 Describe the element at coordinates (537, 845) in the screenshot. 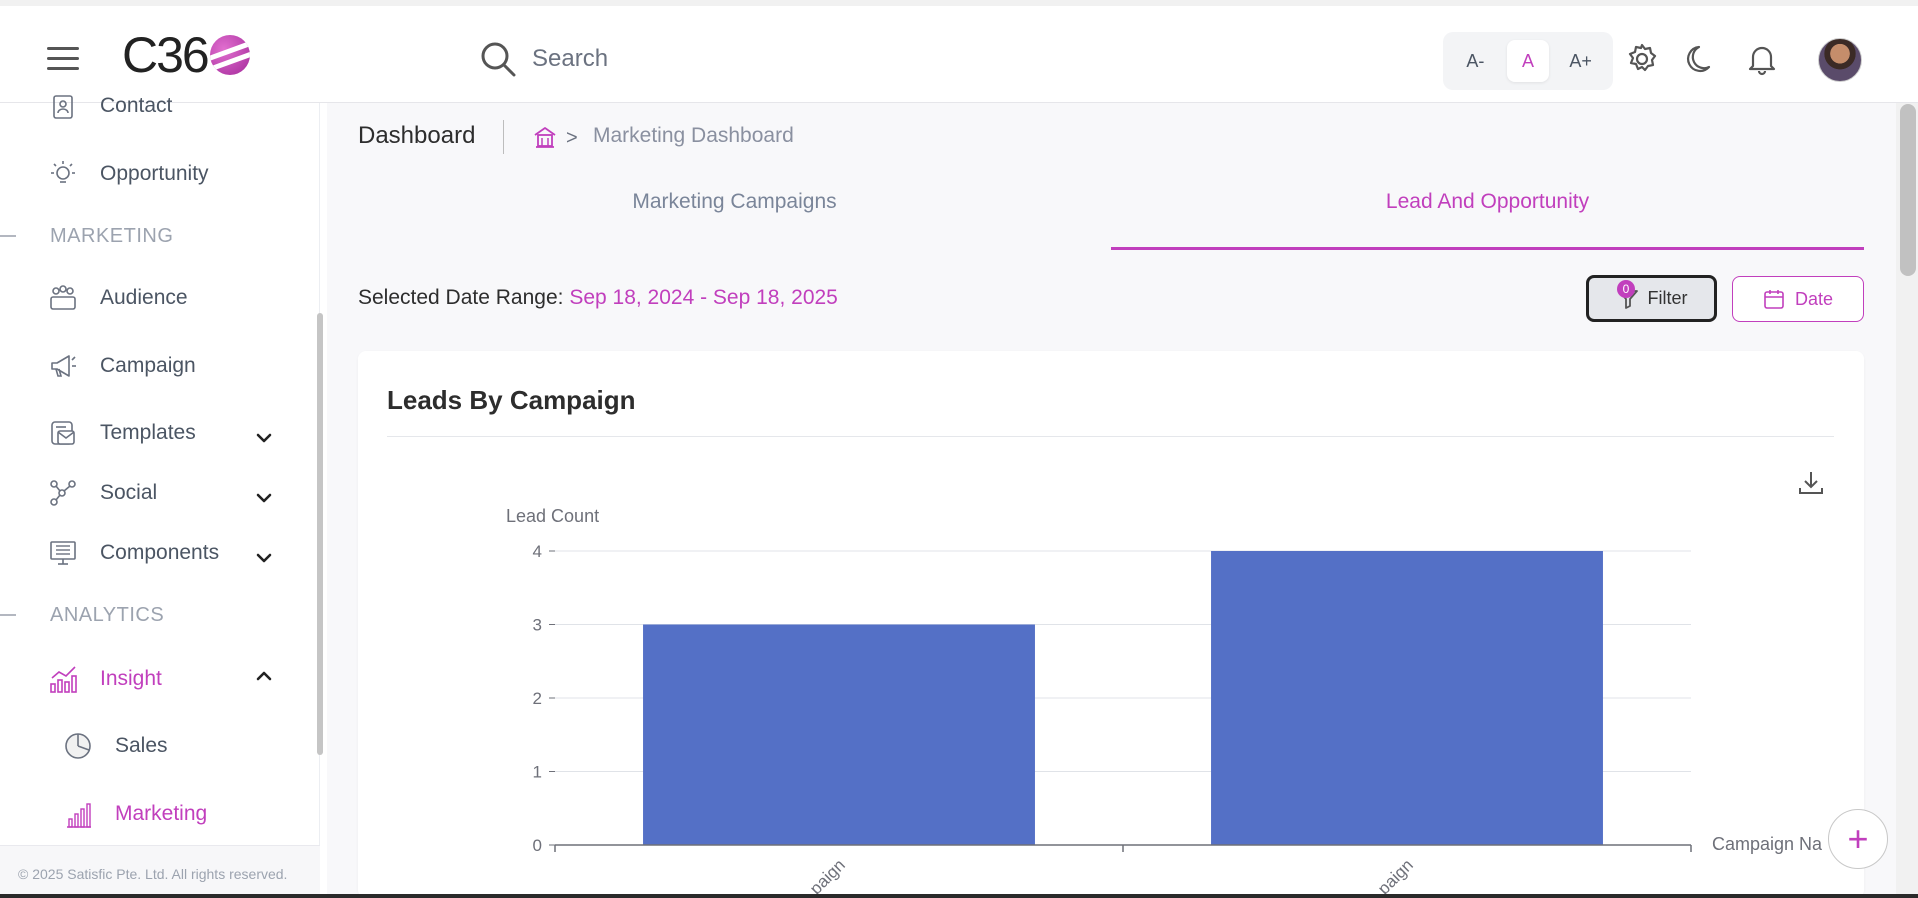

I see `y-tick-label: 0` at that location.